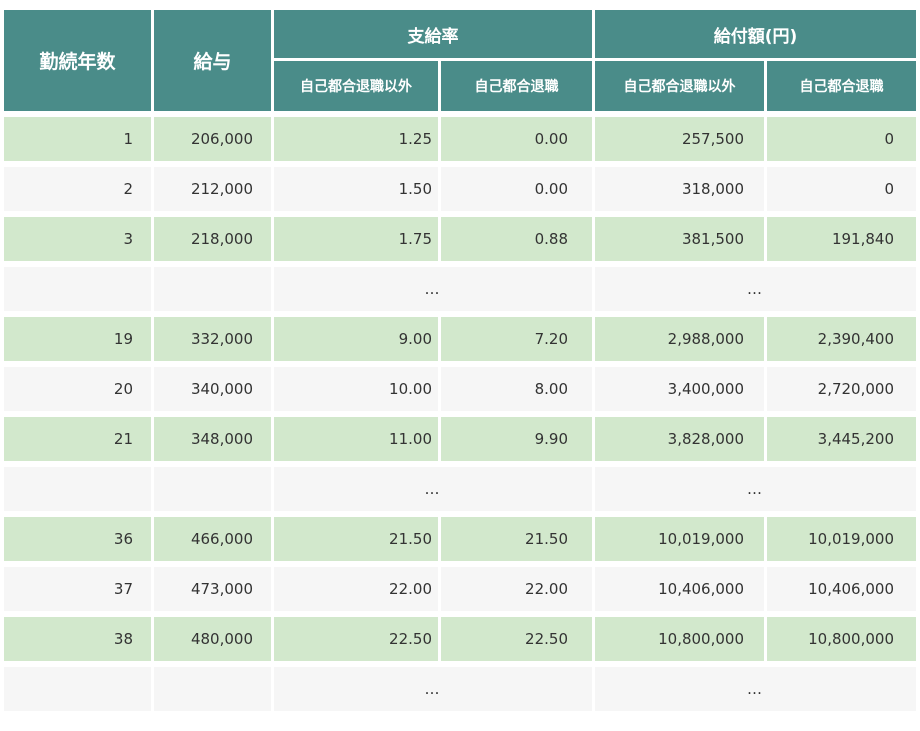  What do you see at coordinates (516, 639) in the screenshot?
I see `cell-rate-voluntary: 22.50` at bounding box center [516, 639].